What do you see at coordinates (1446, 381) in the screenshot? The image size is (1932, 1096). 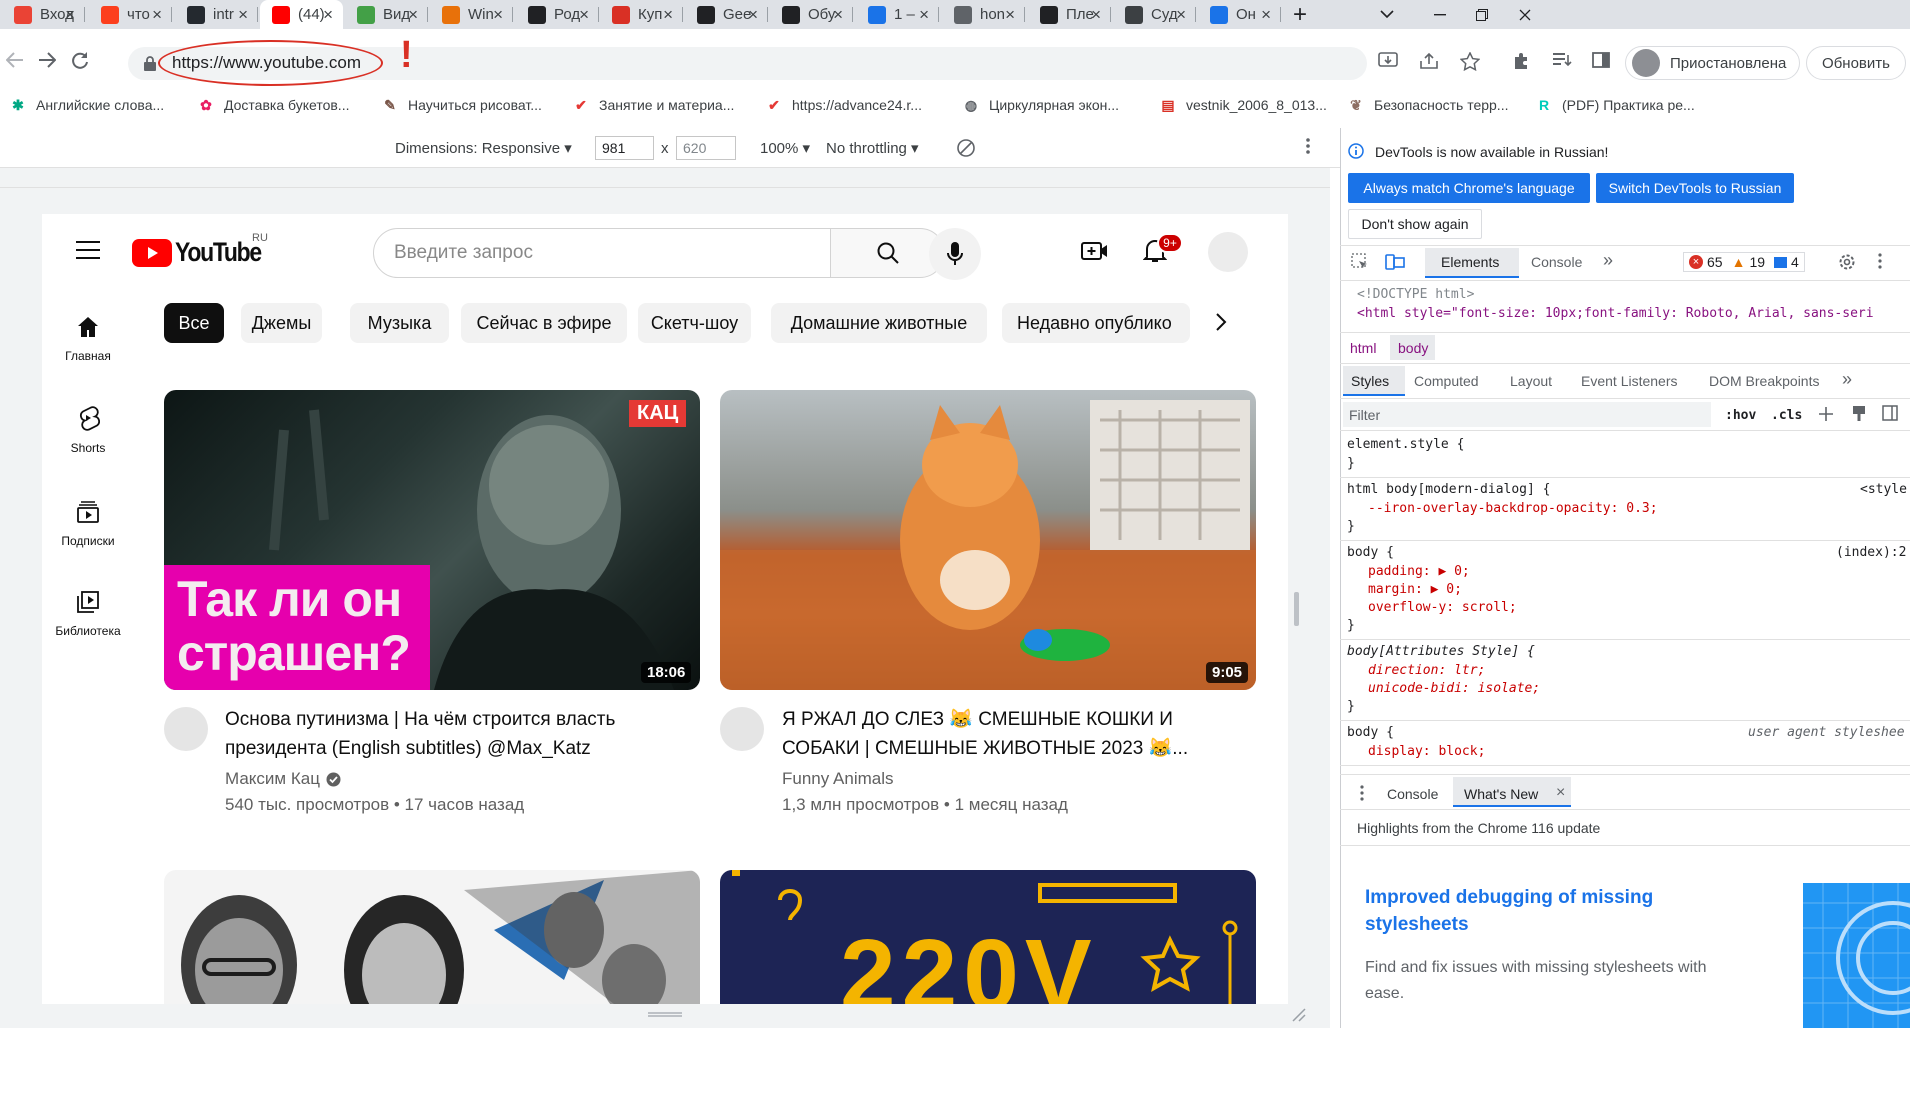 I see `tab-computed: Computed` at bounding box center [1446, 381].